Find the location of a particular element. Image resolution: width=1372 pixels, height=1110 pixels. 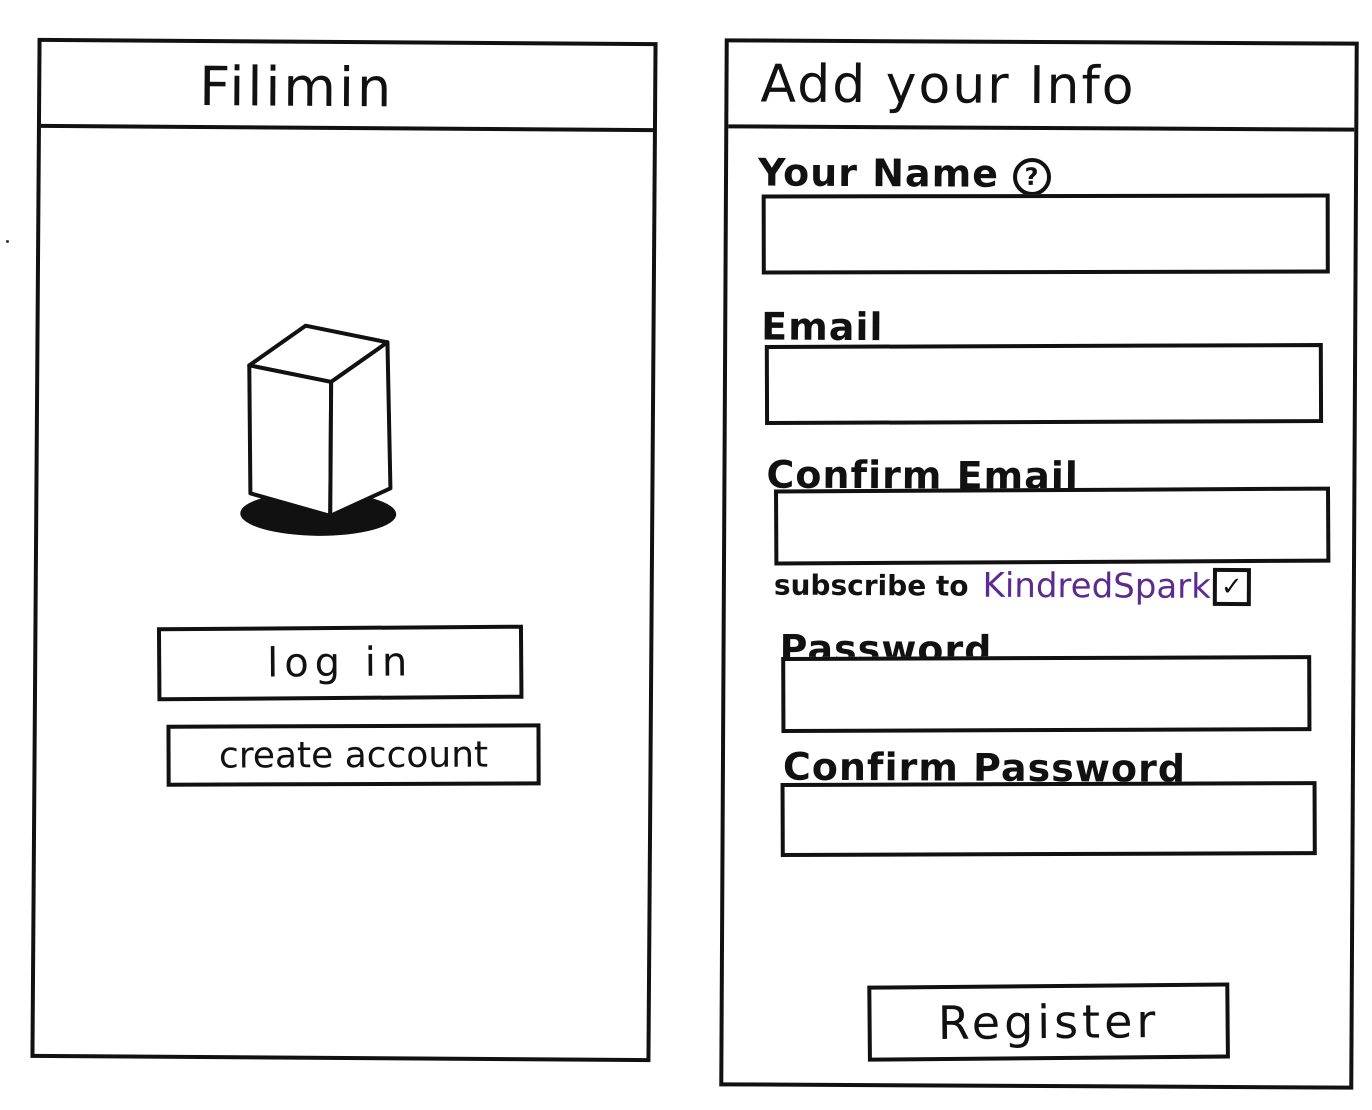

name-input is located at coordinates (1045, 234).